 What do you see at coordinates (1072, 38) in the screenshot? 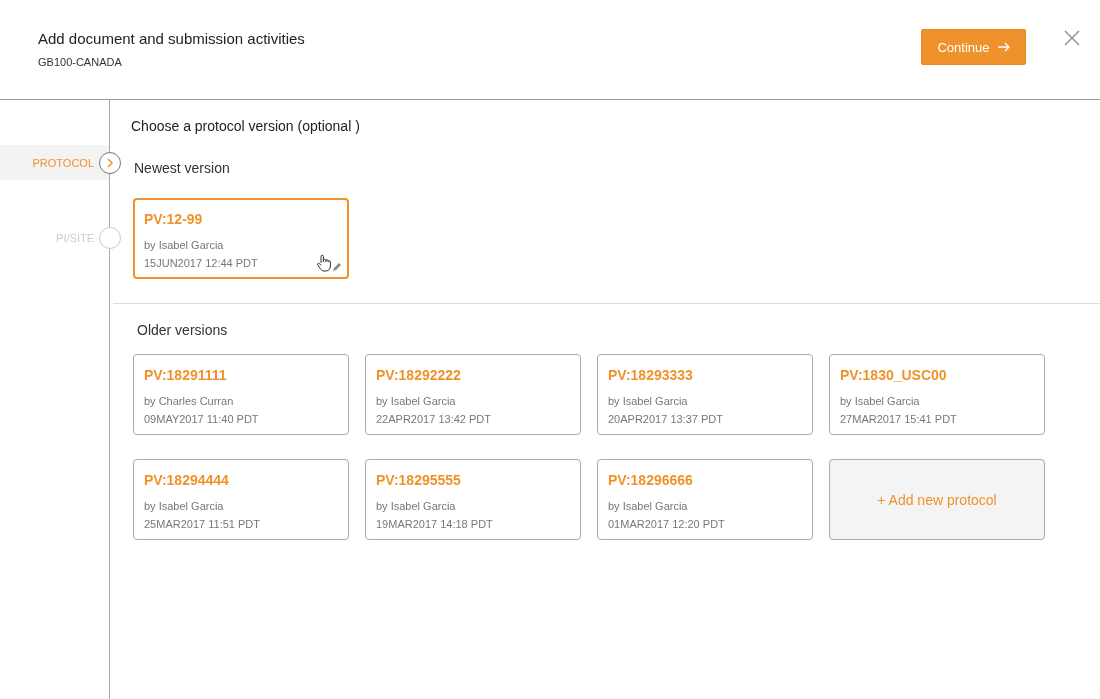
I see `close-button` at bounding box center [1072, 38].